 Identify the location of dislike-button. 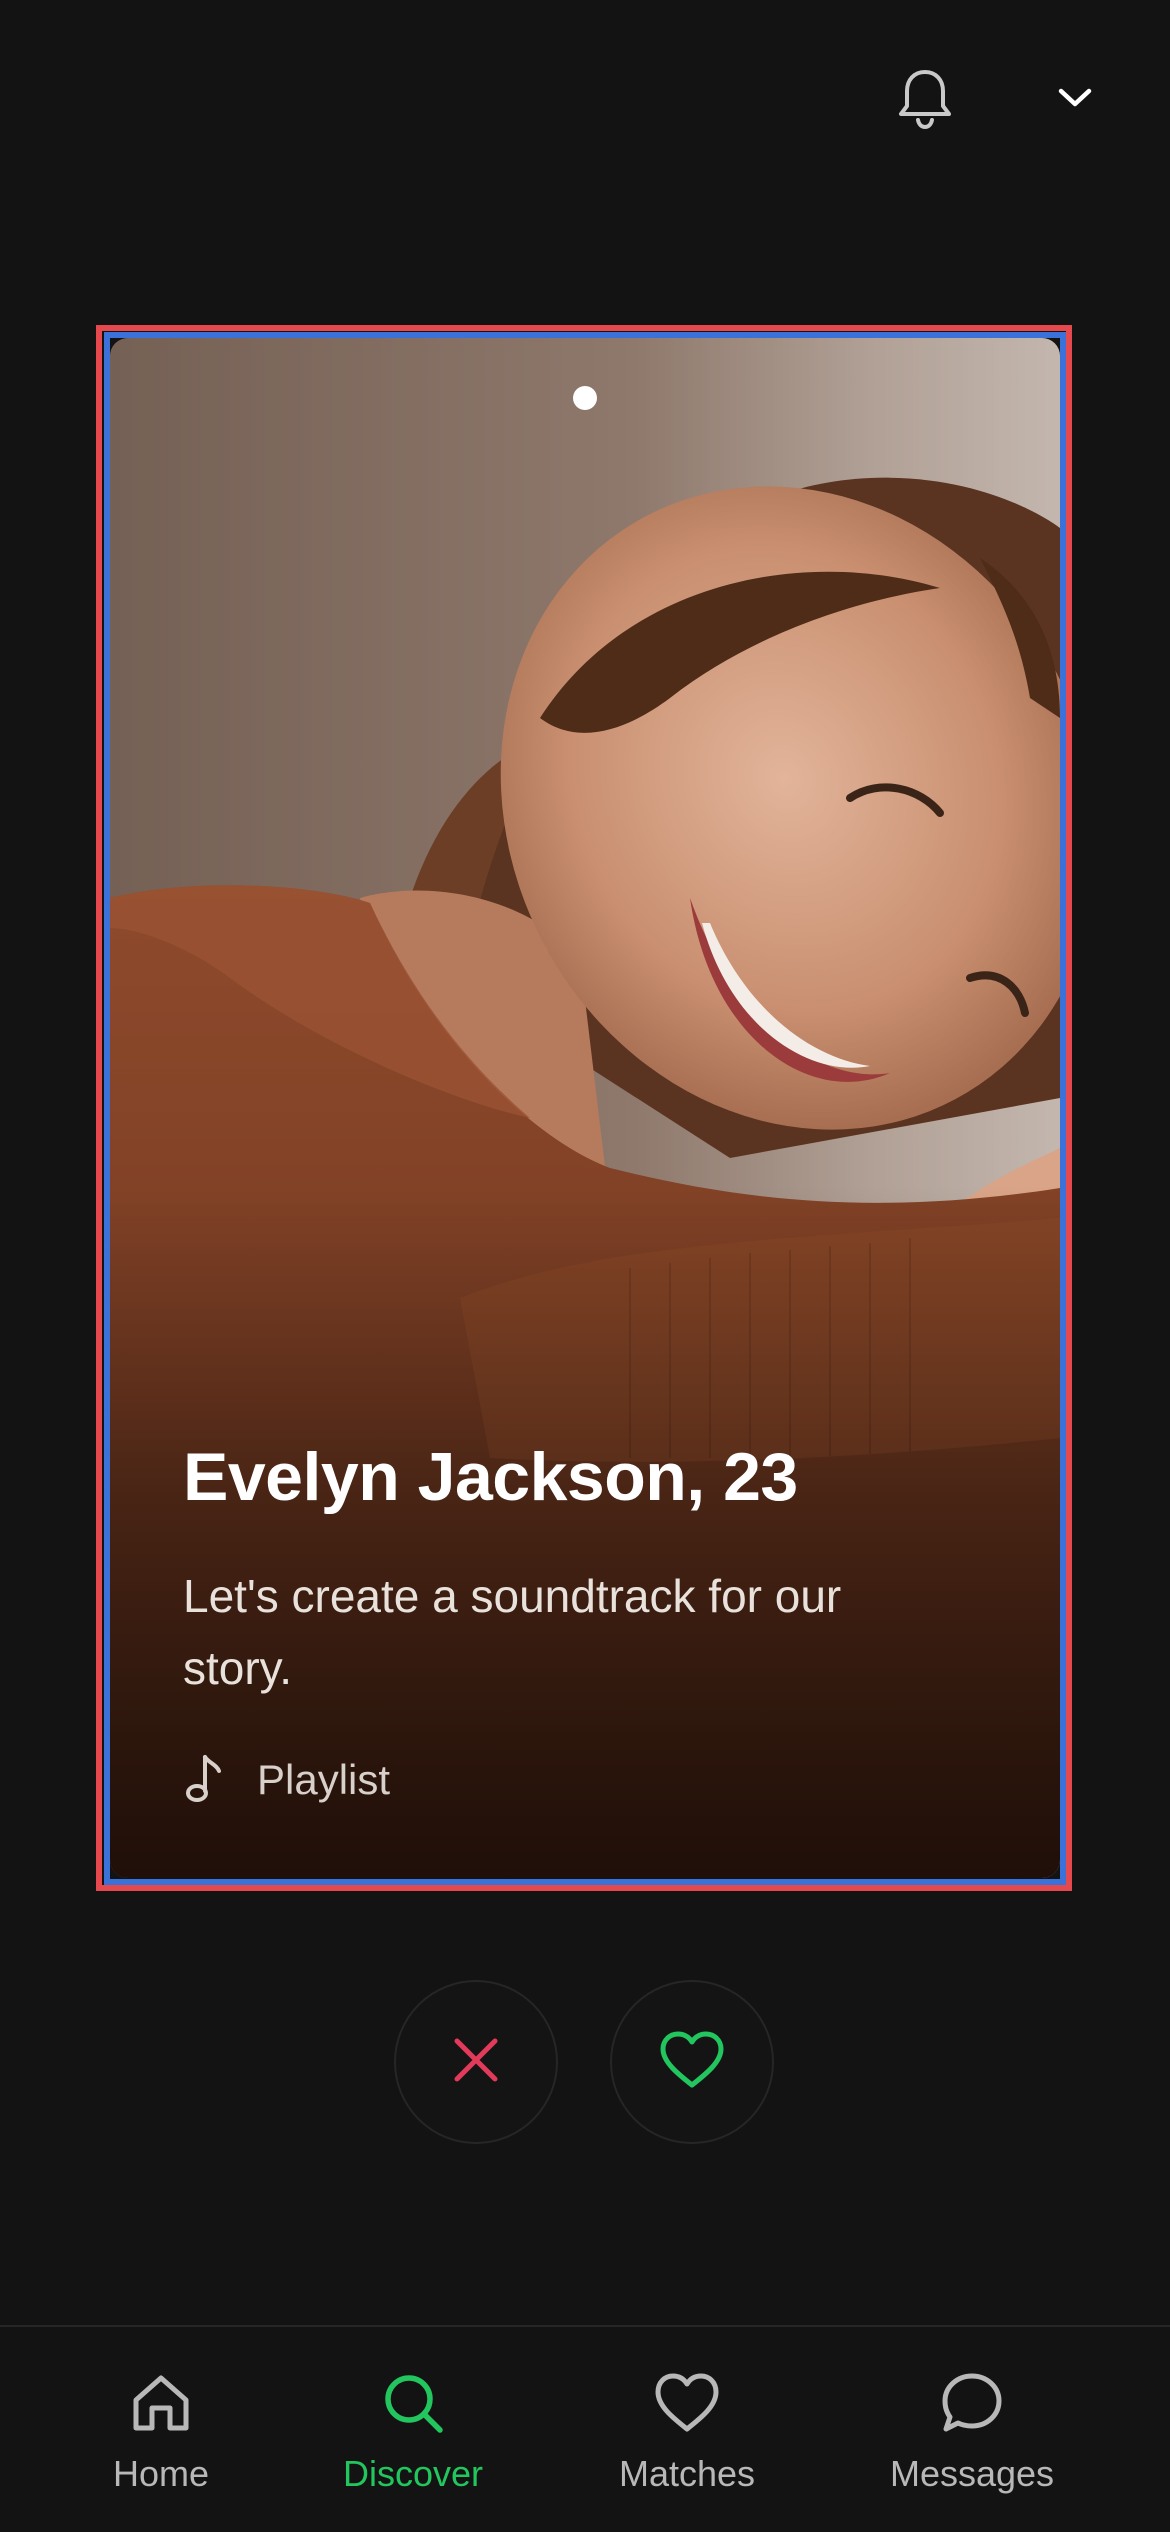
(476, 2062).